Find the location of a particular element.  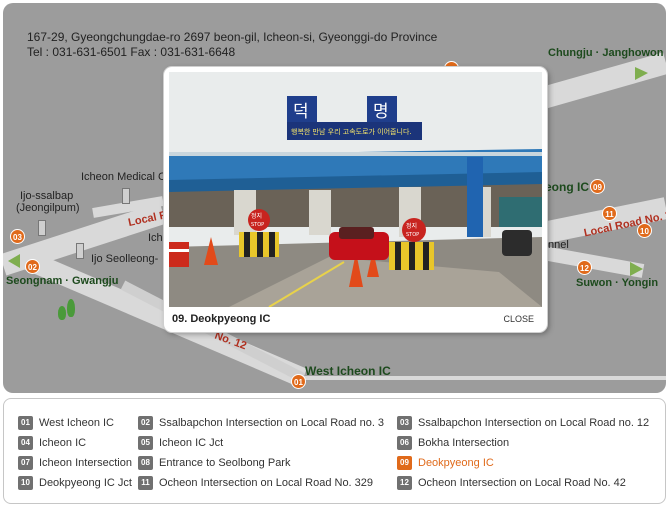

legend-number-badge: 04 is located at coordinates (25, 442).